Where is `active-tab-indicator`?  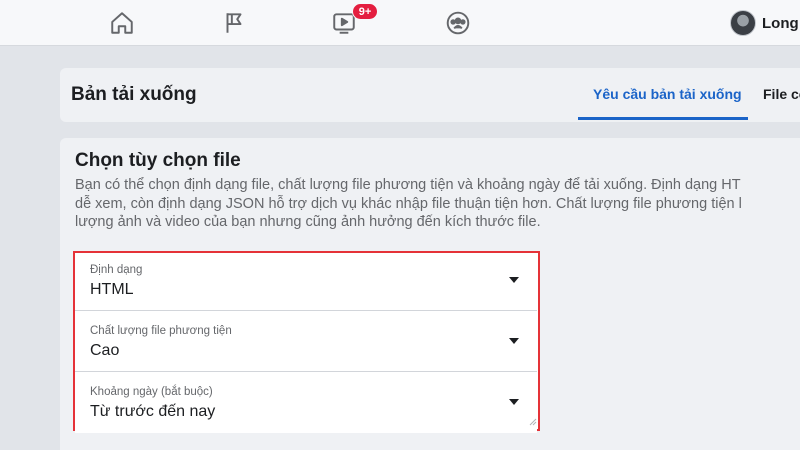
active-tab-indicator is located at coordinates (663, 118).